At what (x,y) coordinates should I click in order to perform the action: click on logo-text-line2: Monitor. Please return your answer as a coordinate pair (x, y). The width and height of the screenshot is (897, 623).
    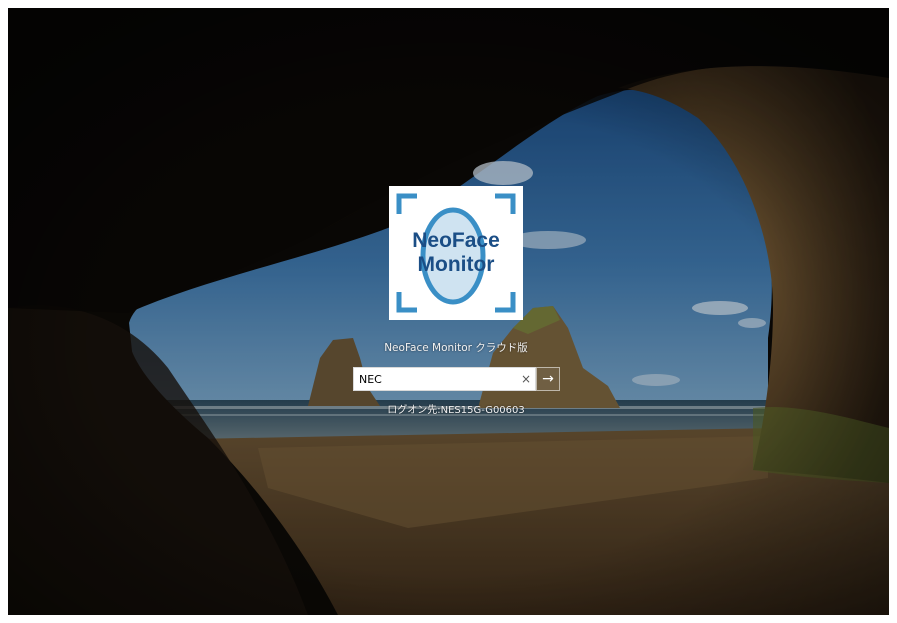
    Looking at the image, I should click on (456, 264).